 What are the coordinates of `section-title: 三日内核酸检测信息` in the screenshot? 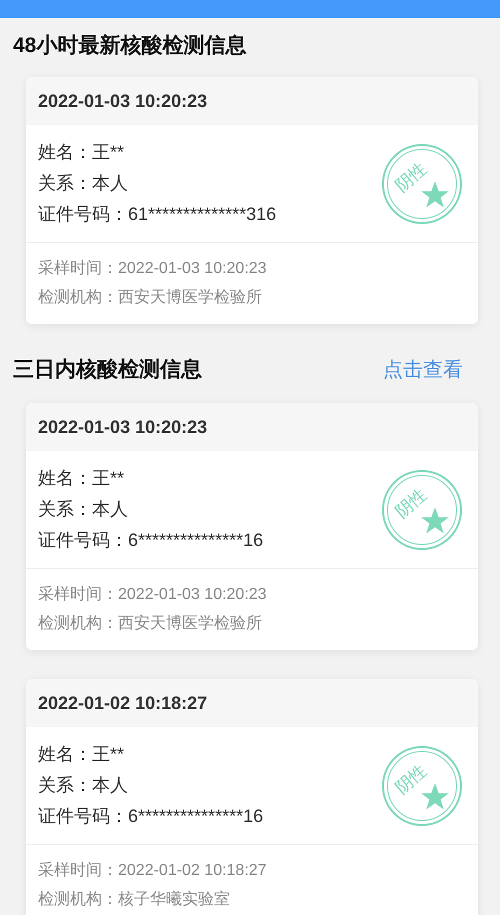 It's located at (107, 370).